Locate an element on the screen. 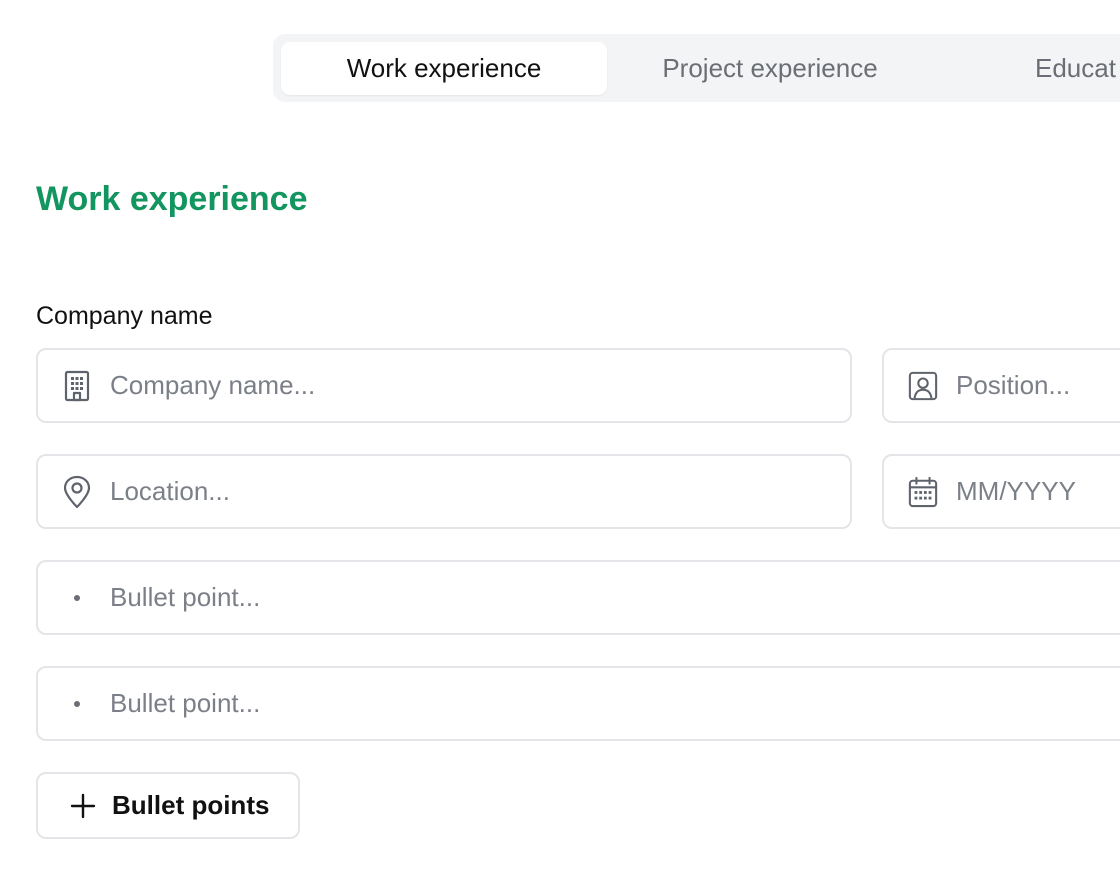  company-name-label: Company name is located at coordinates (124, 316).